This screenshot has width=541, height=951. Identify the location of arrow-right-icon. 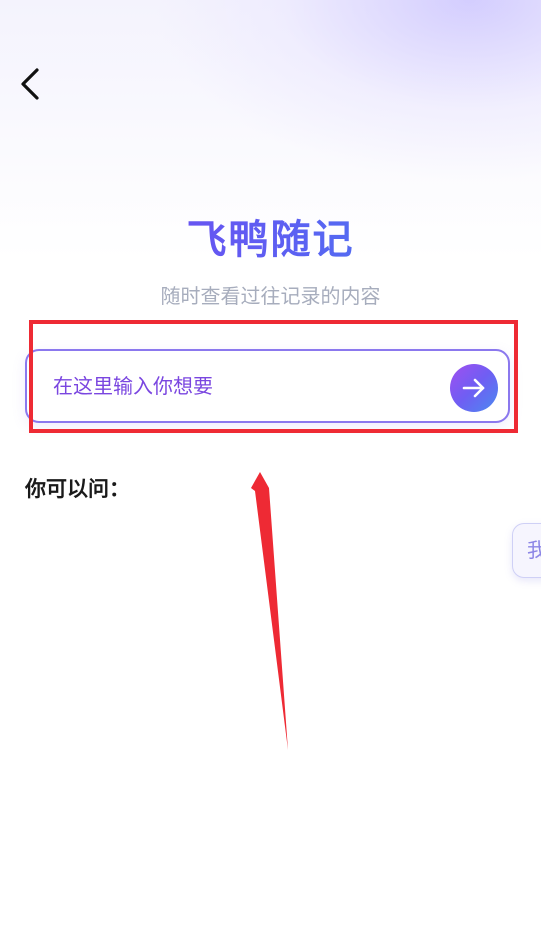
(473, 388).